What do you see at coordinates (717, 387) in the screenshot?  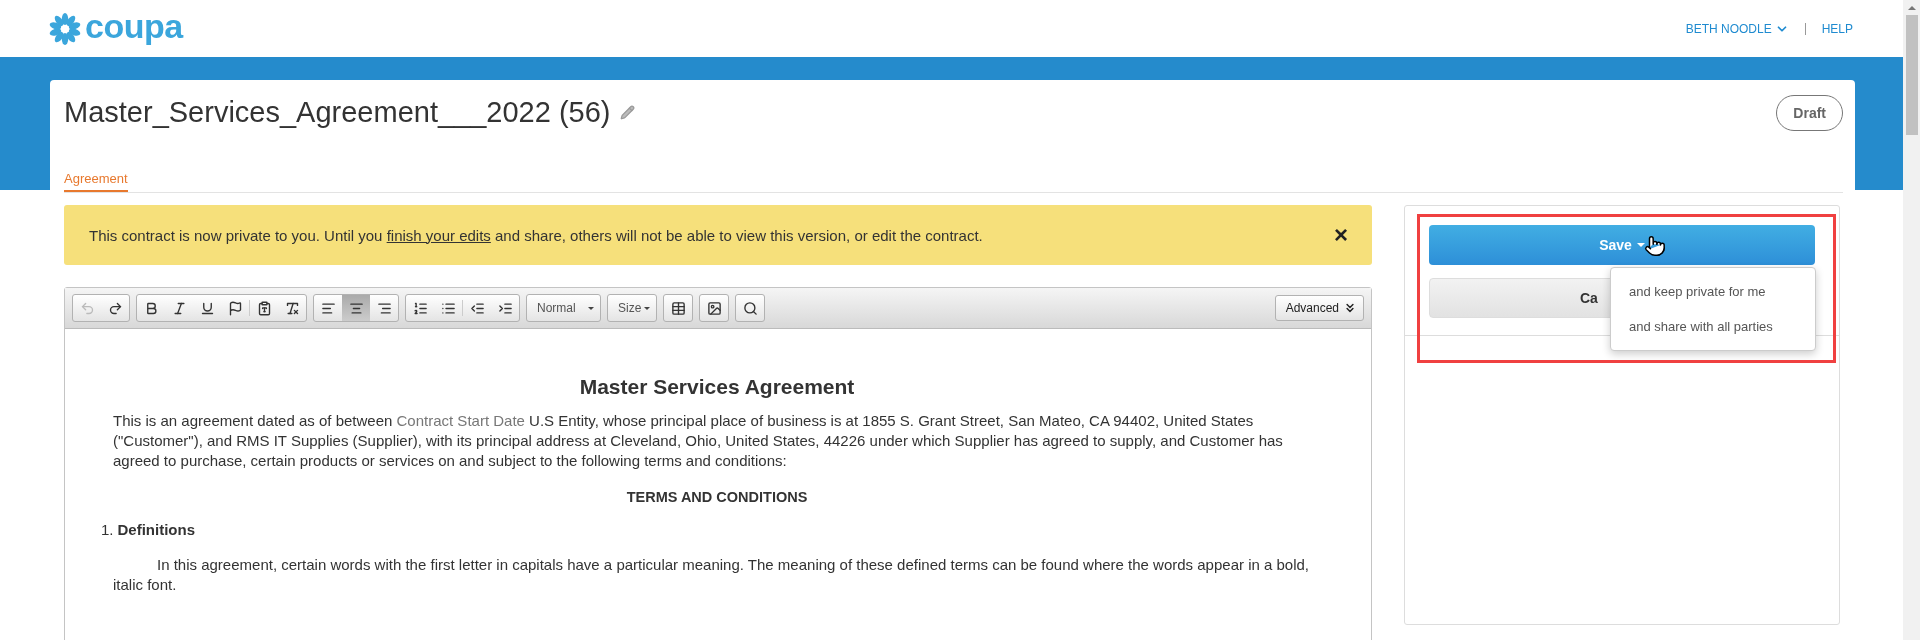 I see `document-heading: Master Services Agreement` at bounding box center [717, 387].